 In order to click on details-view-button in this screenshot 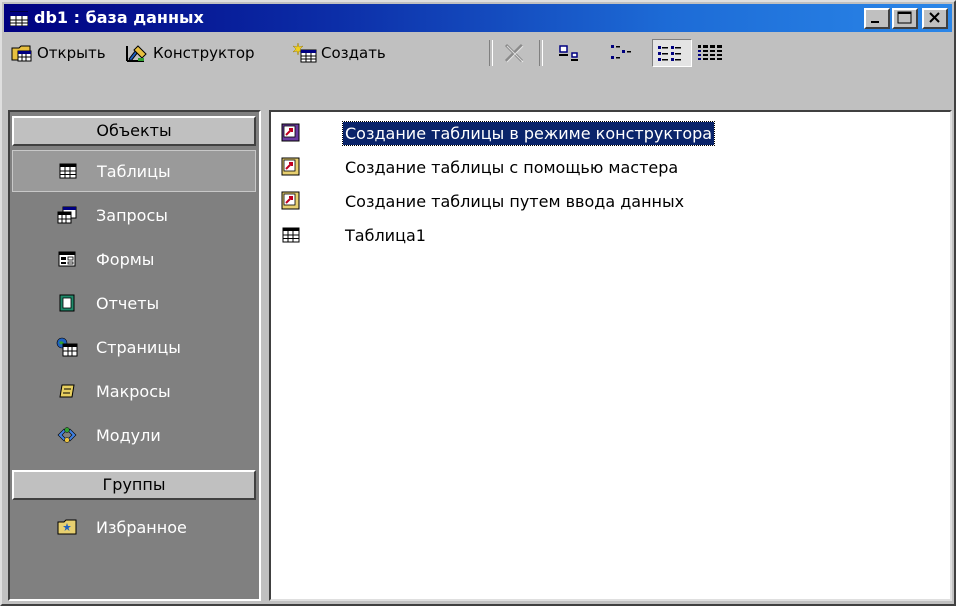, I will do `click(712, 53)`.